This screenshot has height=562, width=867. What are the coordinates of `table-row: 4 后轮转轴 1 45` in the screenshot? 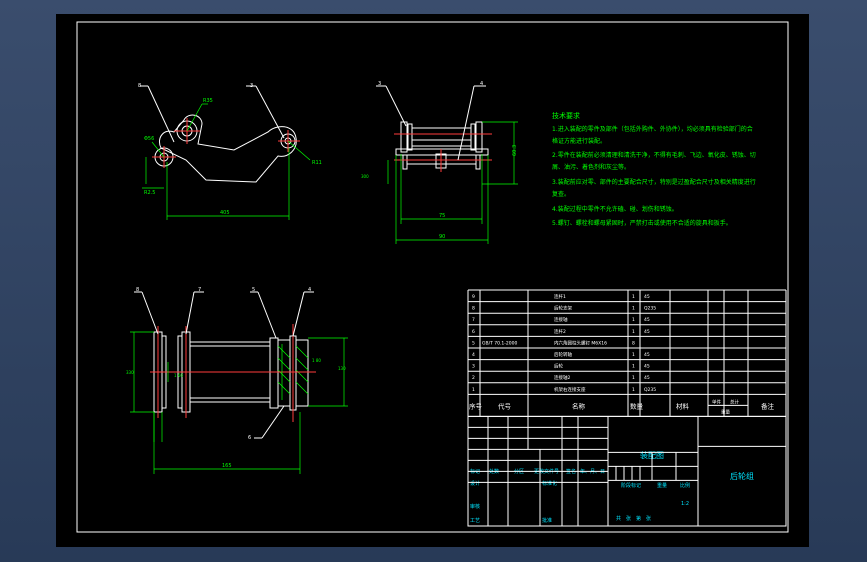 It's located at (561, 354).